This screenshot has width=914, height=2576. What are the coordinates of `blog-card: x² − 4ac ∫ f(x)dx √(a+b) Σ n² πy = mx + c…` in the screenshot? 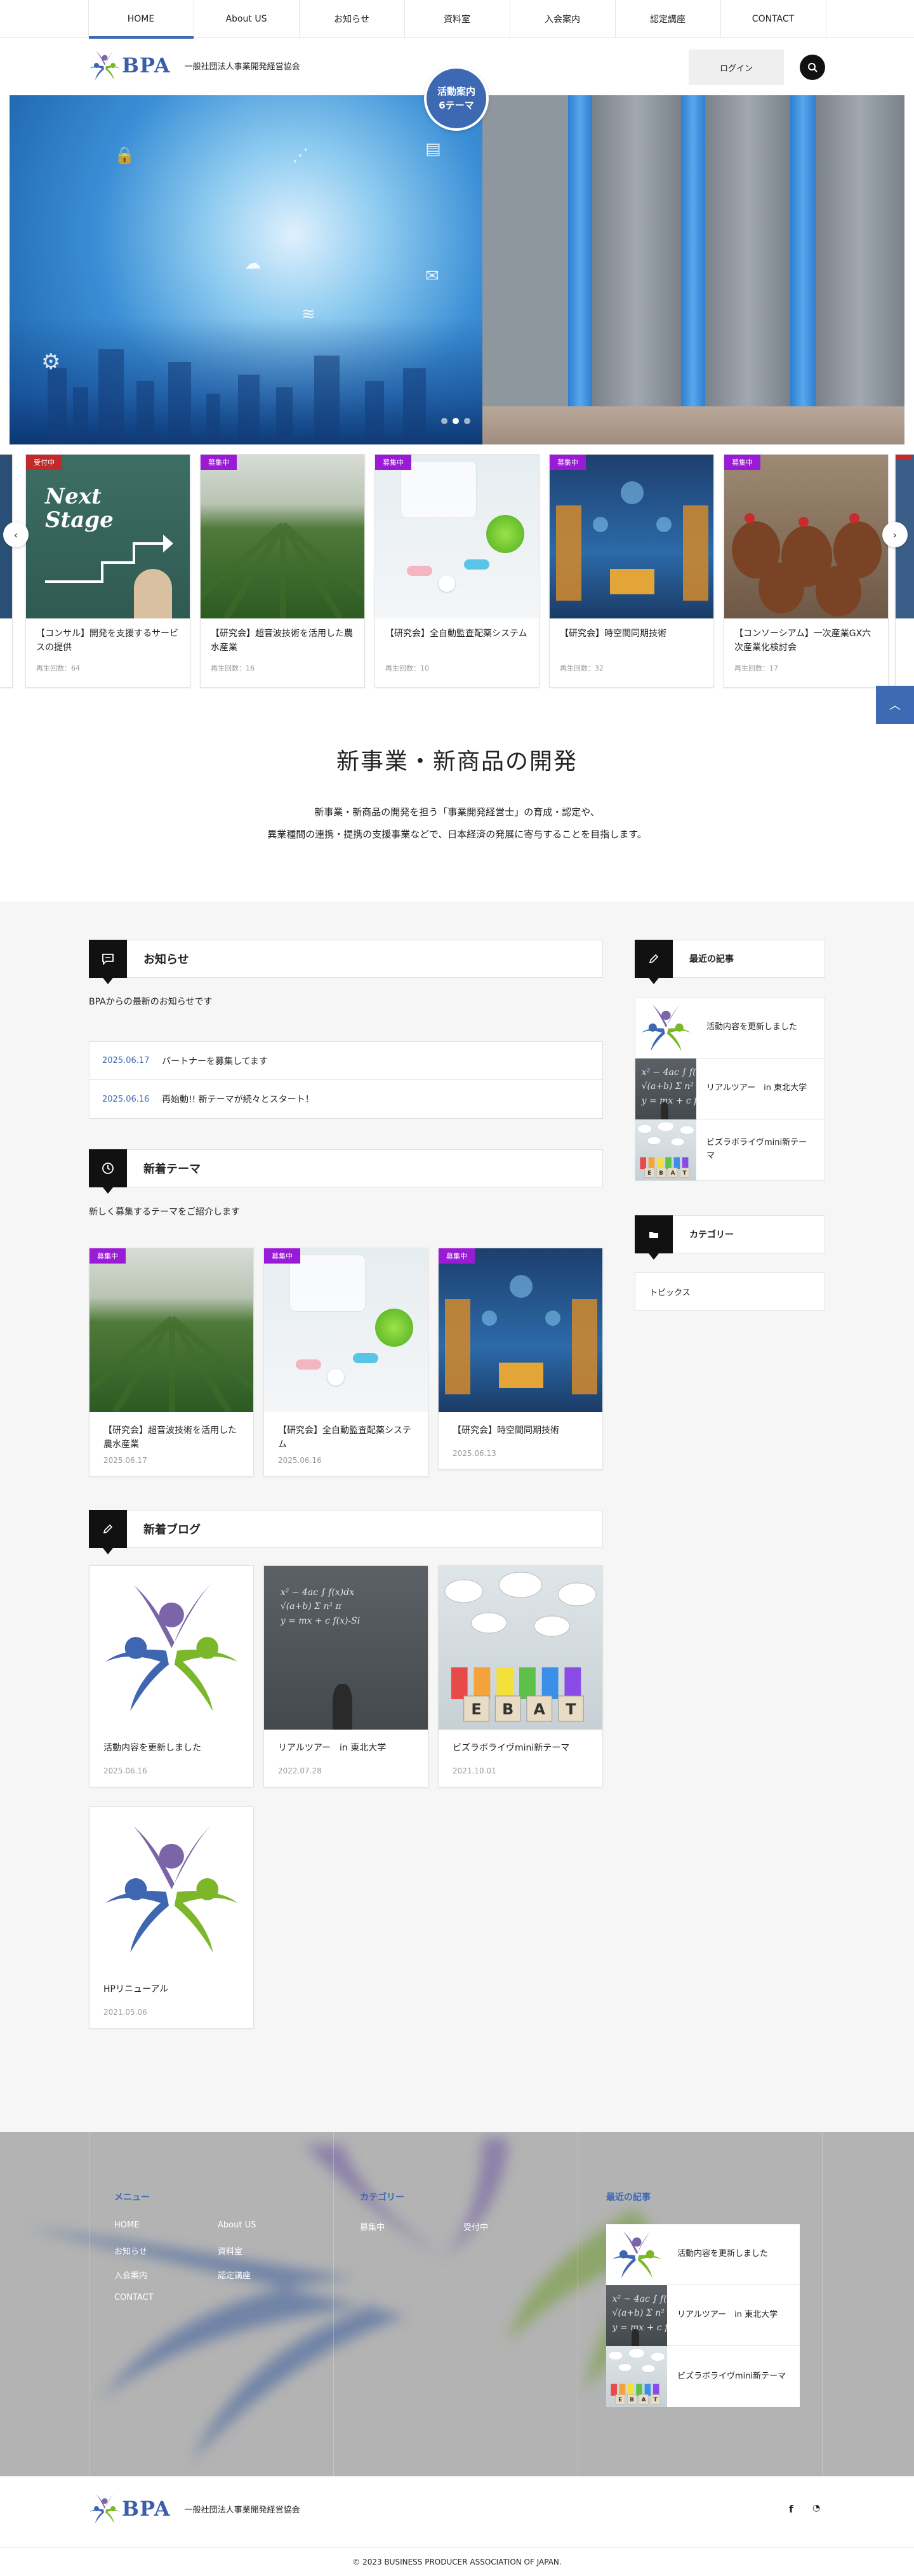 It's located at (345, 1676).